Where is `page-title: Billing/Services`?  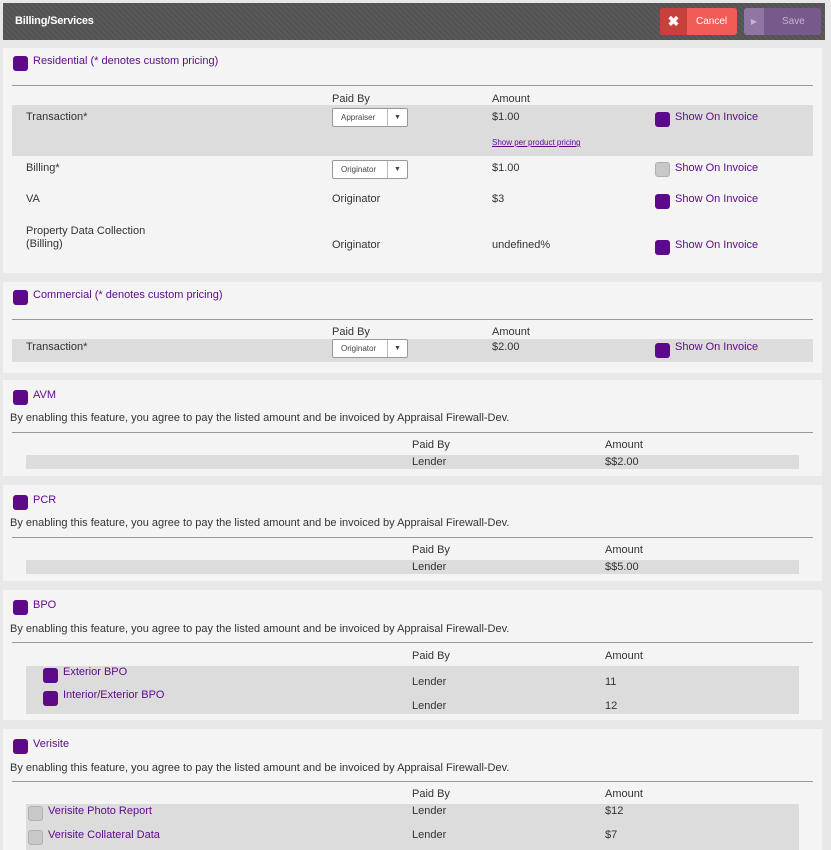
page-title: Billing/Services is located at coordinates (54, 21).